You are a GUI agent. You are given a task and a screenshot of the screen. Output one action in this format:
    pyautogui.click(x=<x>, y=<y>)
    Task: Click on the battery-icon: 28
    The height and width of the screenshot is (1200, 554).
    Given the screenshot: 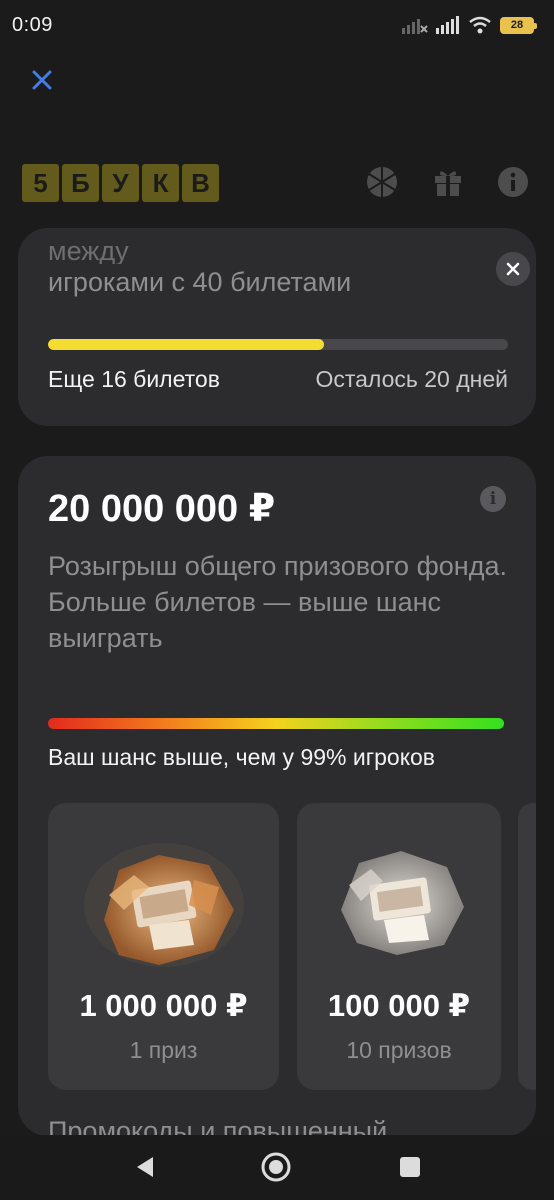 What is the action you would take?
    pyautogui.click(x=518, y=25)
    